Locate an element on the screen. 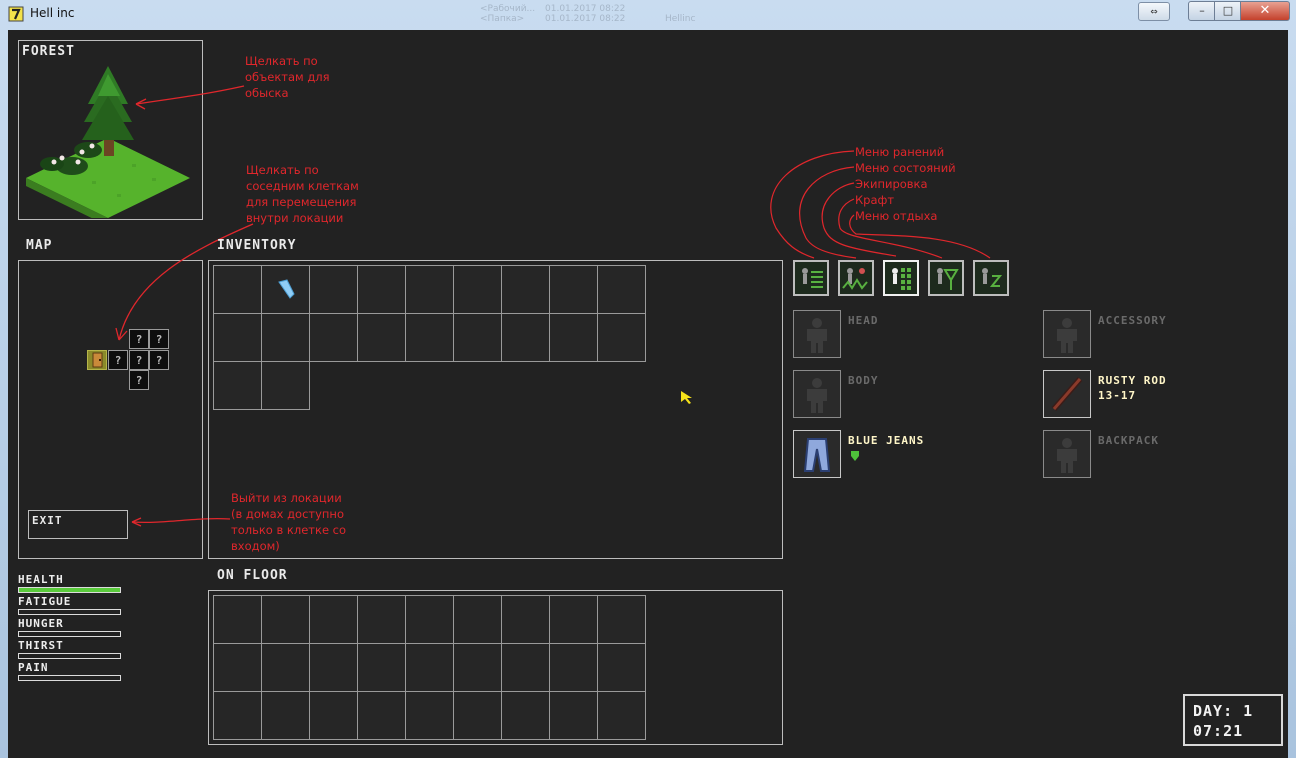 Image resolution: width=1296 pixels, height=758 pixels. crystal-icon is located at coordinates (285, 289).